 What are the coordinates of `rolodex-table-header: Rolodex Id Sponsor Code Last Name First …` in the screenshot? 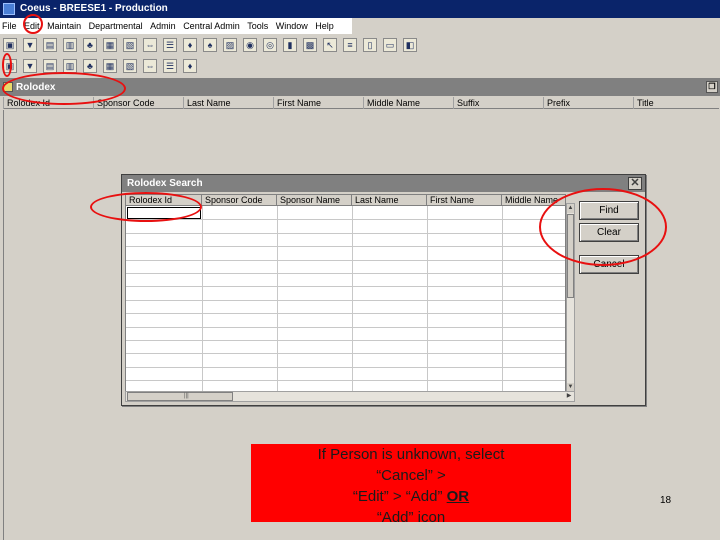 It's located at (361, 103).